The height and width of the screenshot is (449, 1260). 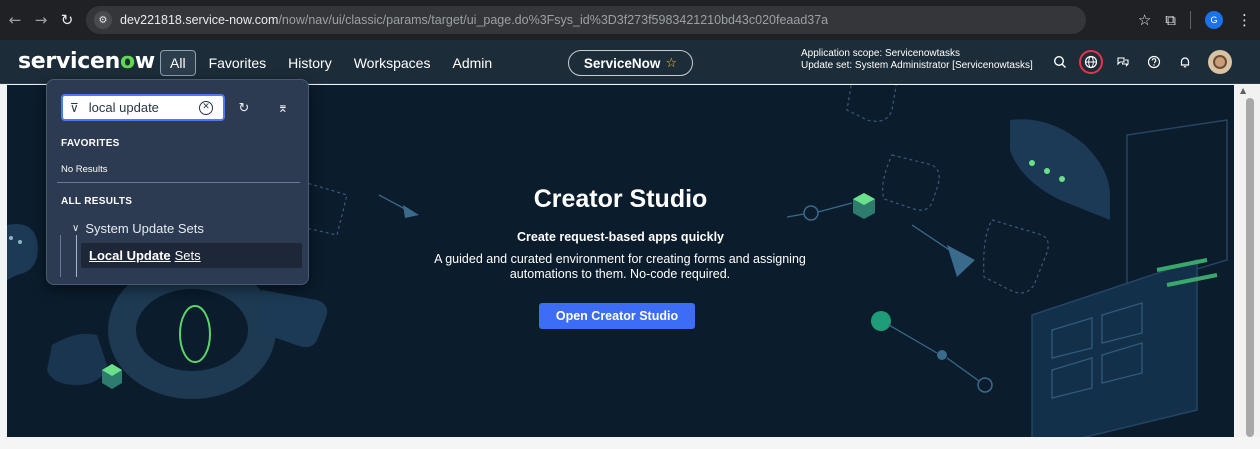 I want to click on arrow-head-right, so click(x=961, y=261).